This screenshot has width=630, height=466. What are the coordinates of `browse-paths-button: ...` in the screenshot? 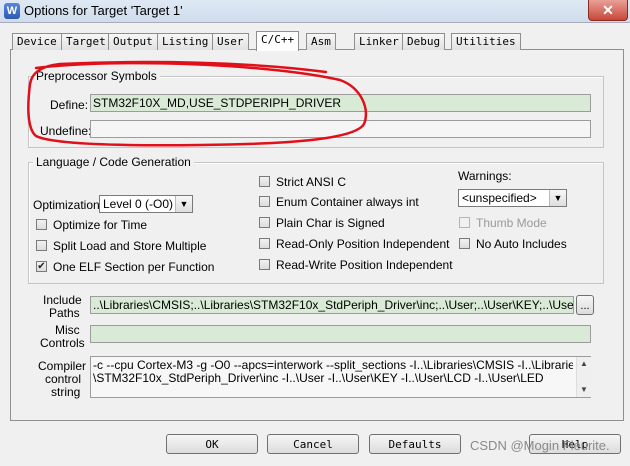 It's located at (585, 305).